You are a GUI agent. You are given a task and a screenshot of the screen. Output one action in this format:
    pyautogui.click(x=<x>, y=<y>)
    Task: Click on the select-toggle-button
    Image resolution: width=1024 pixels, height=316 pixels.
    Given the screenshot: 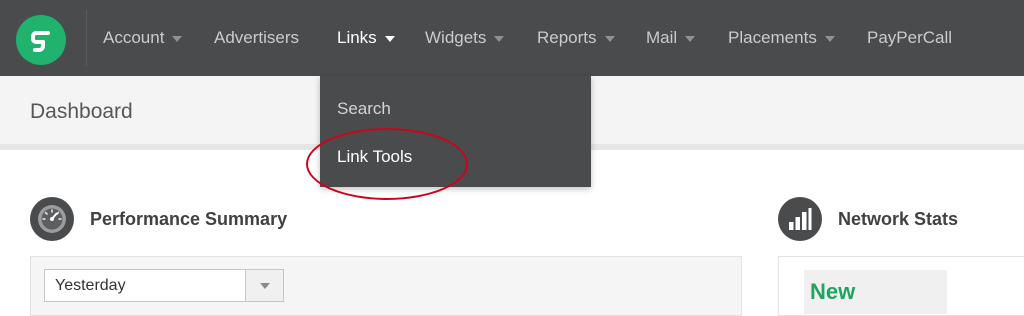 What is the action you would take?
    pyautogui.click(x=264, y=285)
    